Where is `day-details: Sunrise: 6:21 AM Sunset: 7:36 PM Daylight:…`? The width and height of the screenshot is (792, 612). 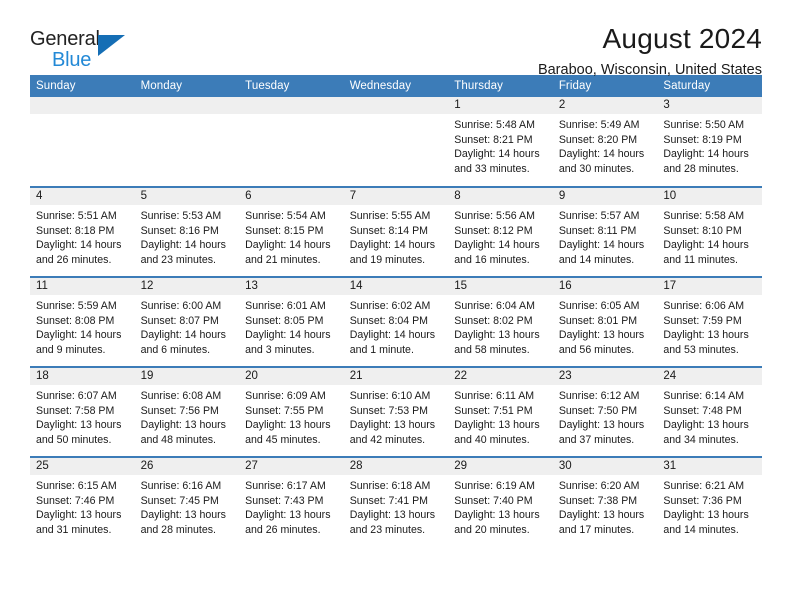
day-details: Sunrise: 6:21 AM Sunset: 7:36 PM Daylight:… is located at coordinates (709, 506).